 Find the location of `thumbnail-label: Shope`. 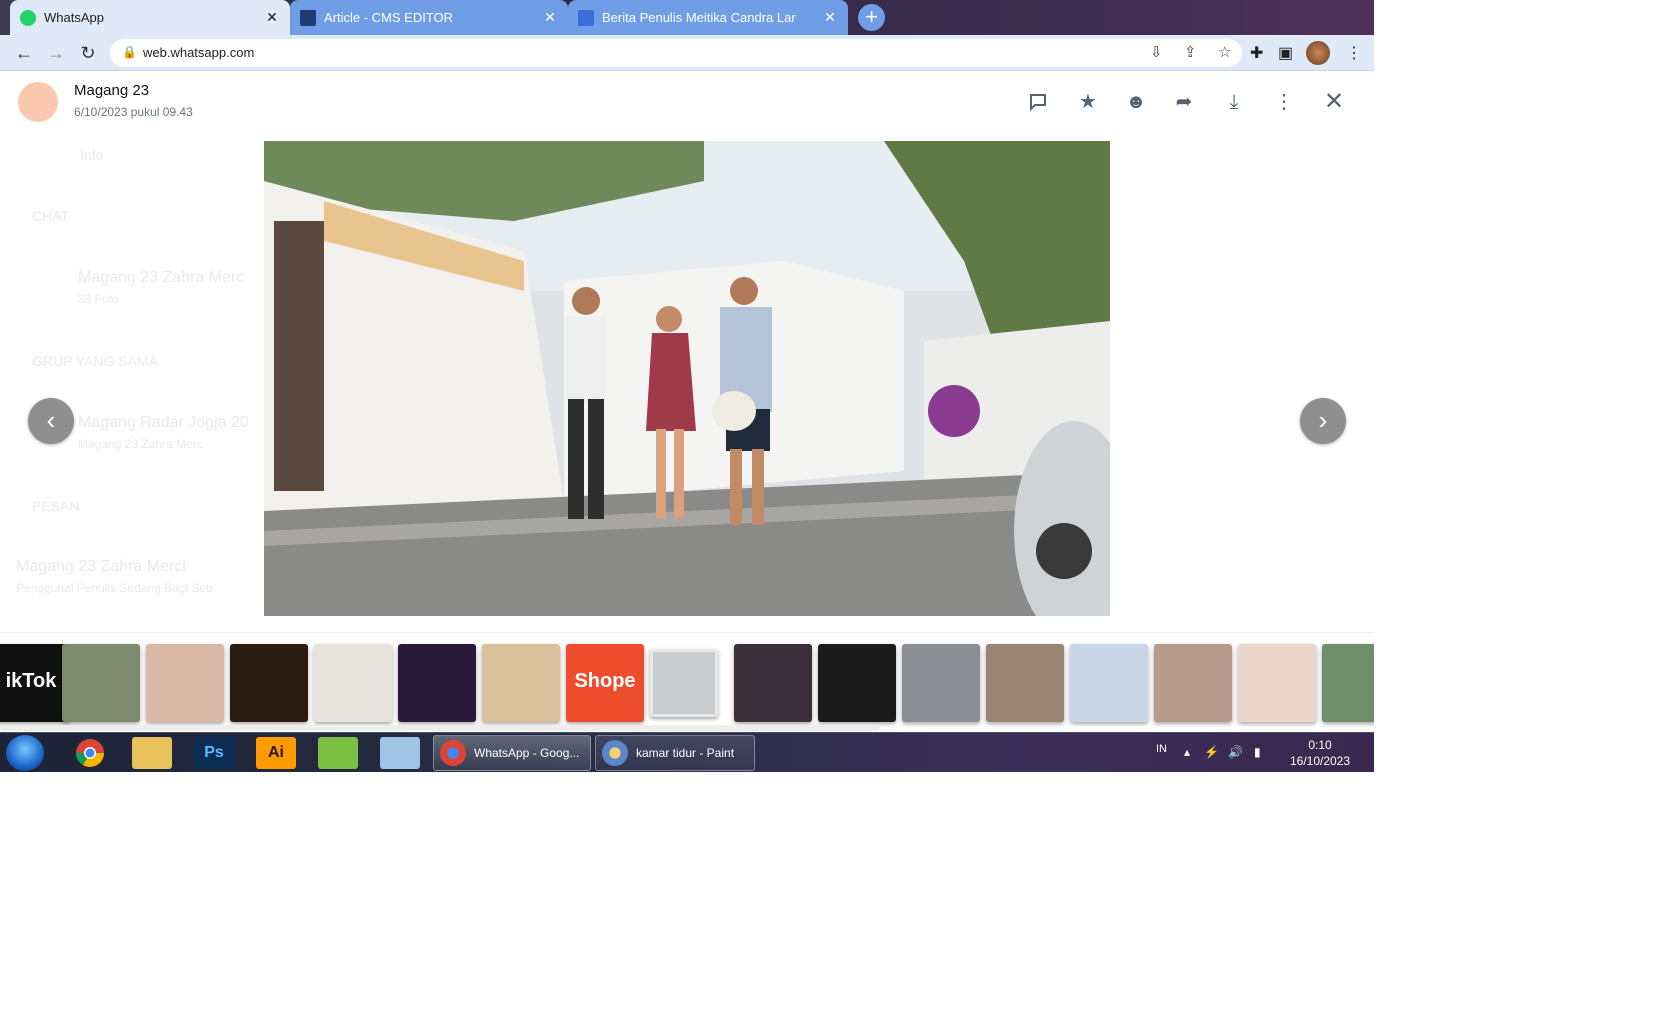

thumbnail-label: Shope is located at coordinates (605, 681).